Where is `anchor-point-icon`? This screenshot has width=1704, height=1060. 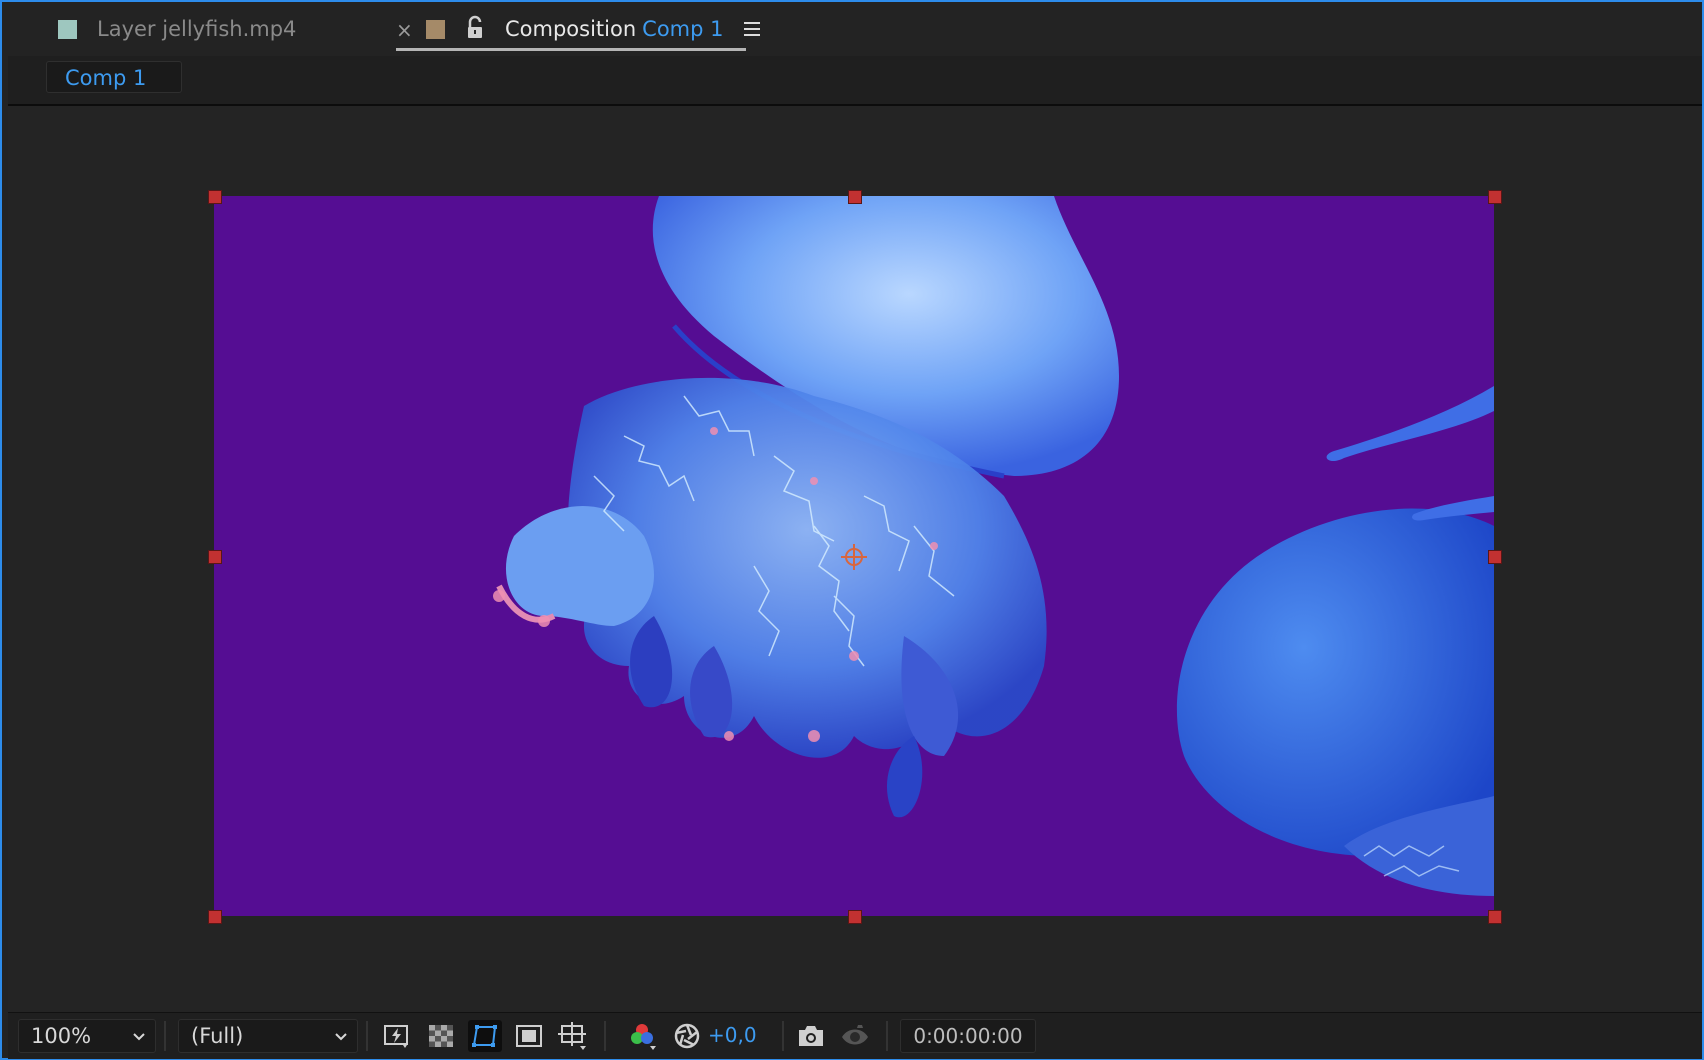
anchor-point-icon is located at coordinates (854, 557).